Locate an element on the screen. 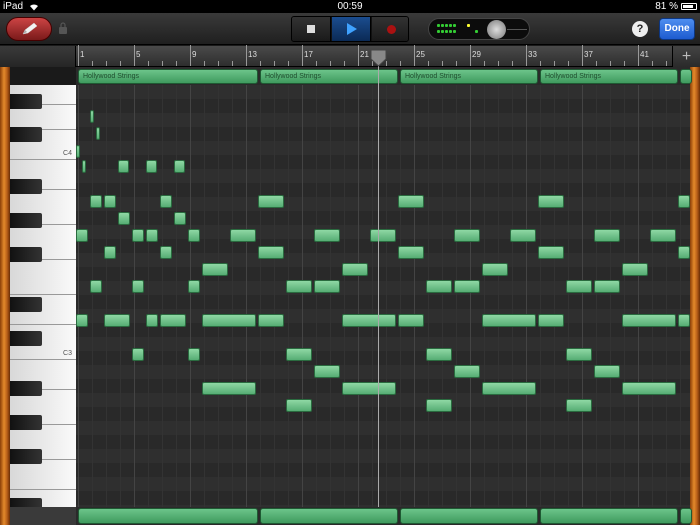 This screenshot has height=525, width=700. volume-knob is located at coordinates (496, 29).